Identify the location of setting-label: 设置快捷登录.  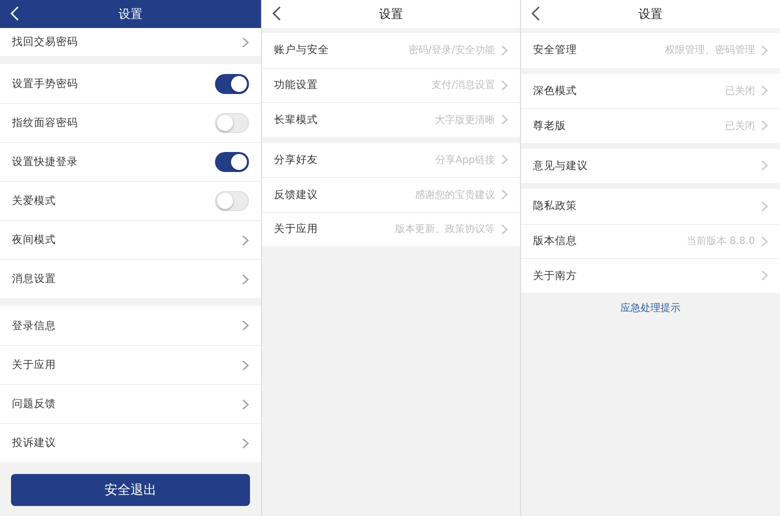
(113, 162).